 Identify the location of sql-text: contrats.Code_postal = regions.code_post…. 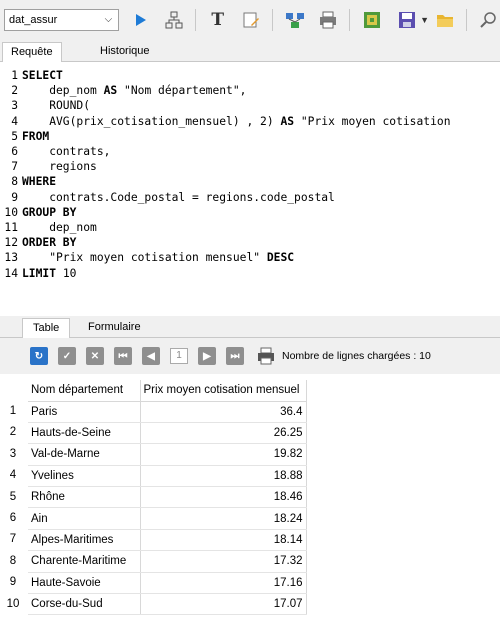
(178, 197).